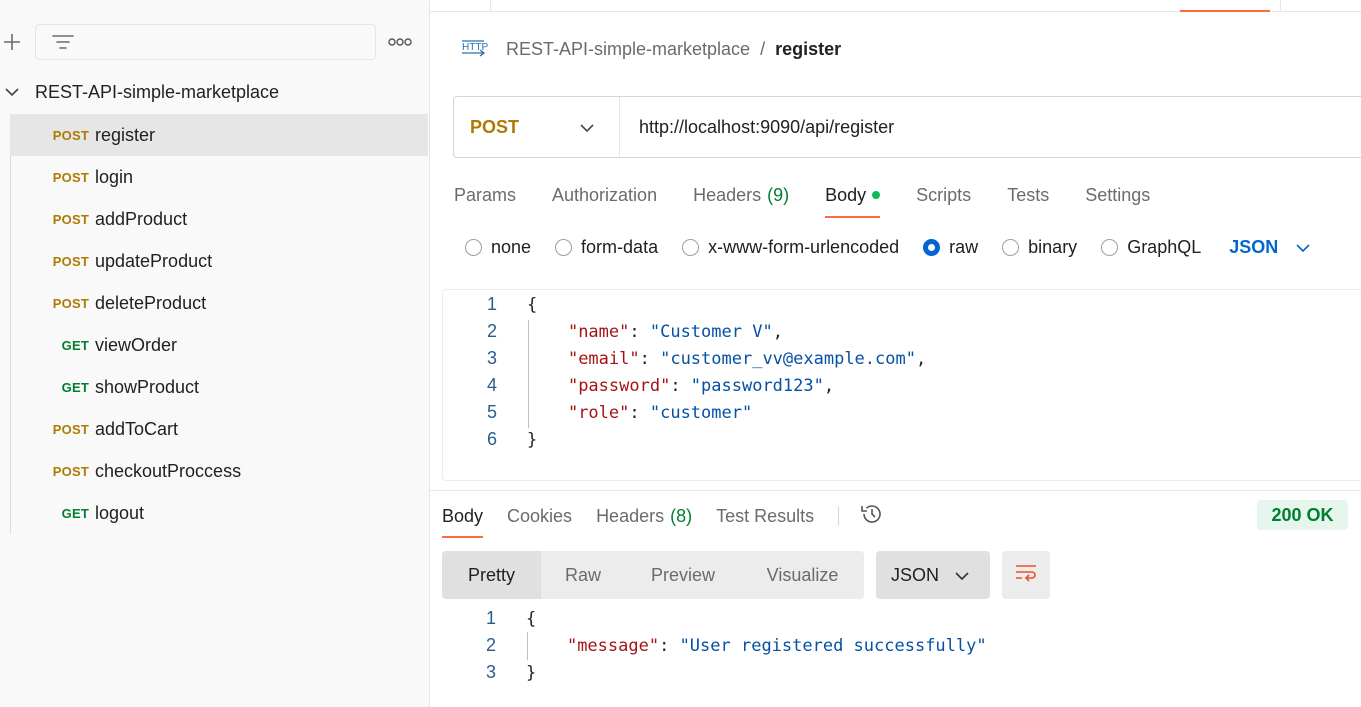 The height and width of the screenshot is (707, 1361). I want to click on tab-settings: Settings, so click(1117, 195).